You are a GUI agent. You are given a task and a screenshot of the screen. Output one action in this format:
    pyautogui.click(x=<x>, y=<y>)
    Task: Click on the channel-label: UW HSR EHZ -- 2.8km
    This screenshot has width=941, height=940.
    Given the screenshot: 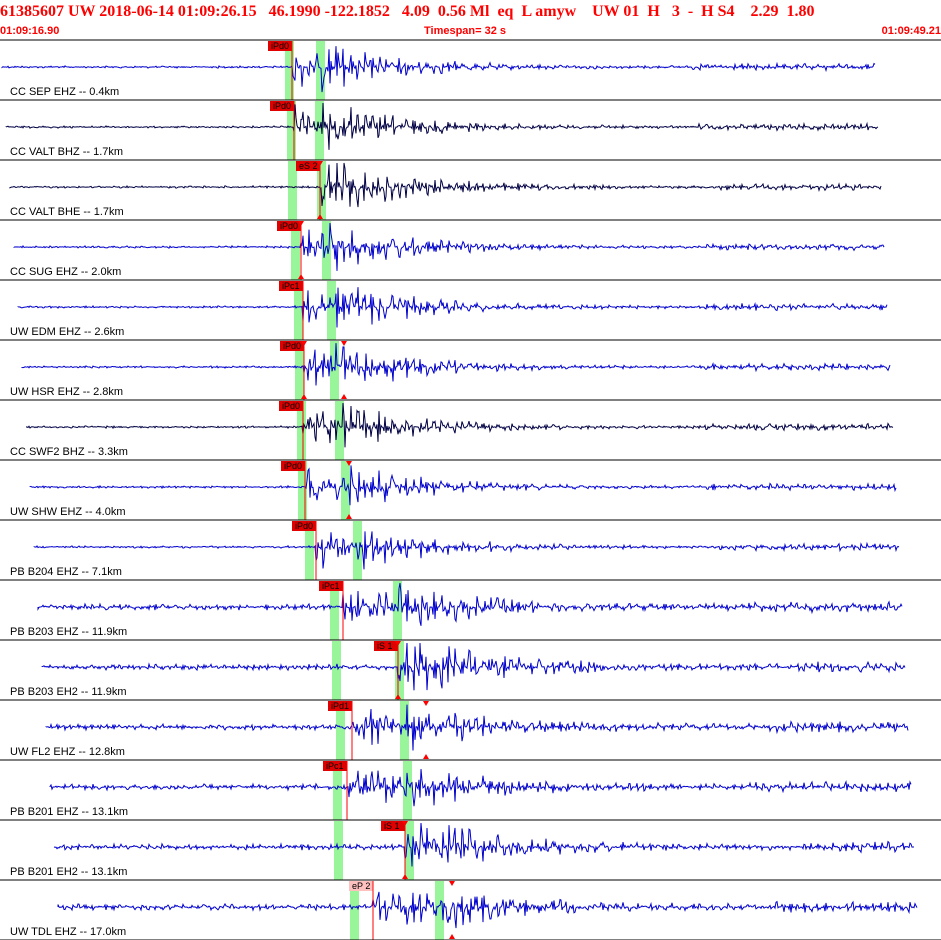 What is the action you would take?
    pyautogui.click(x=67, y=392)
    